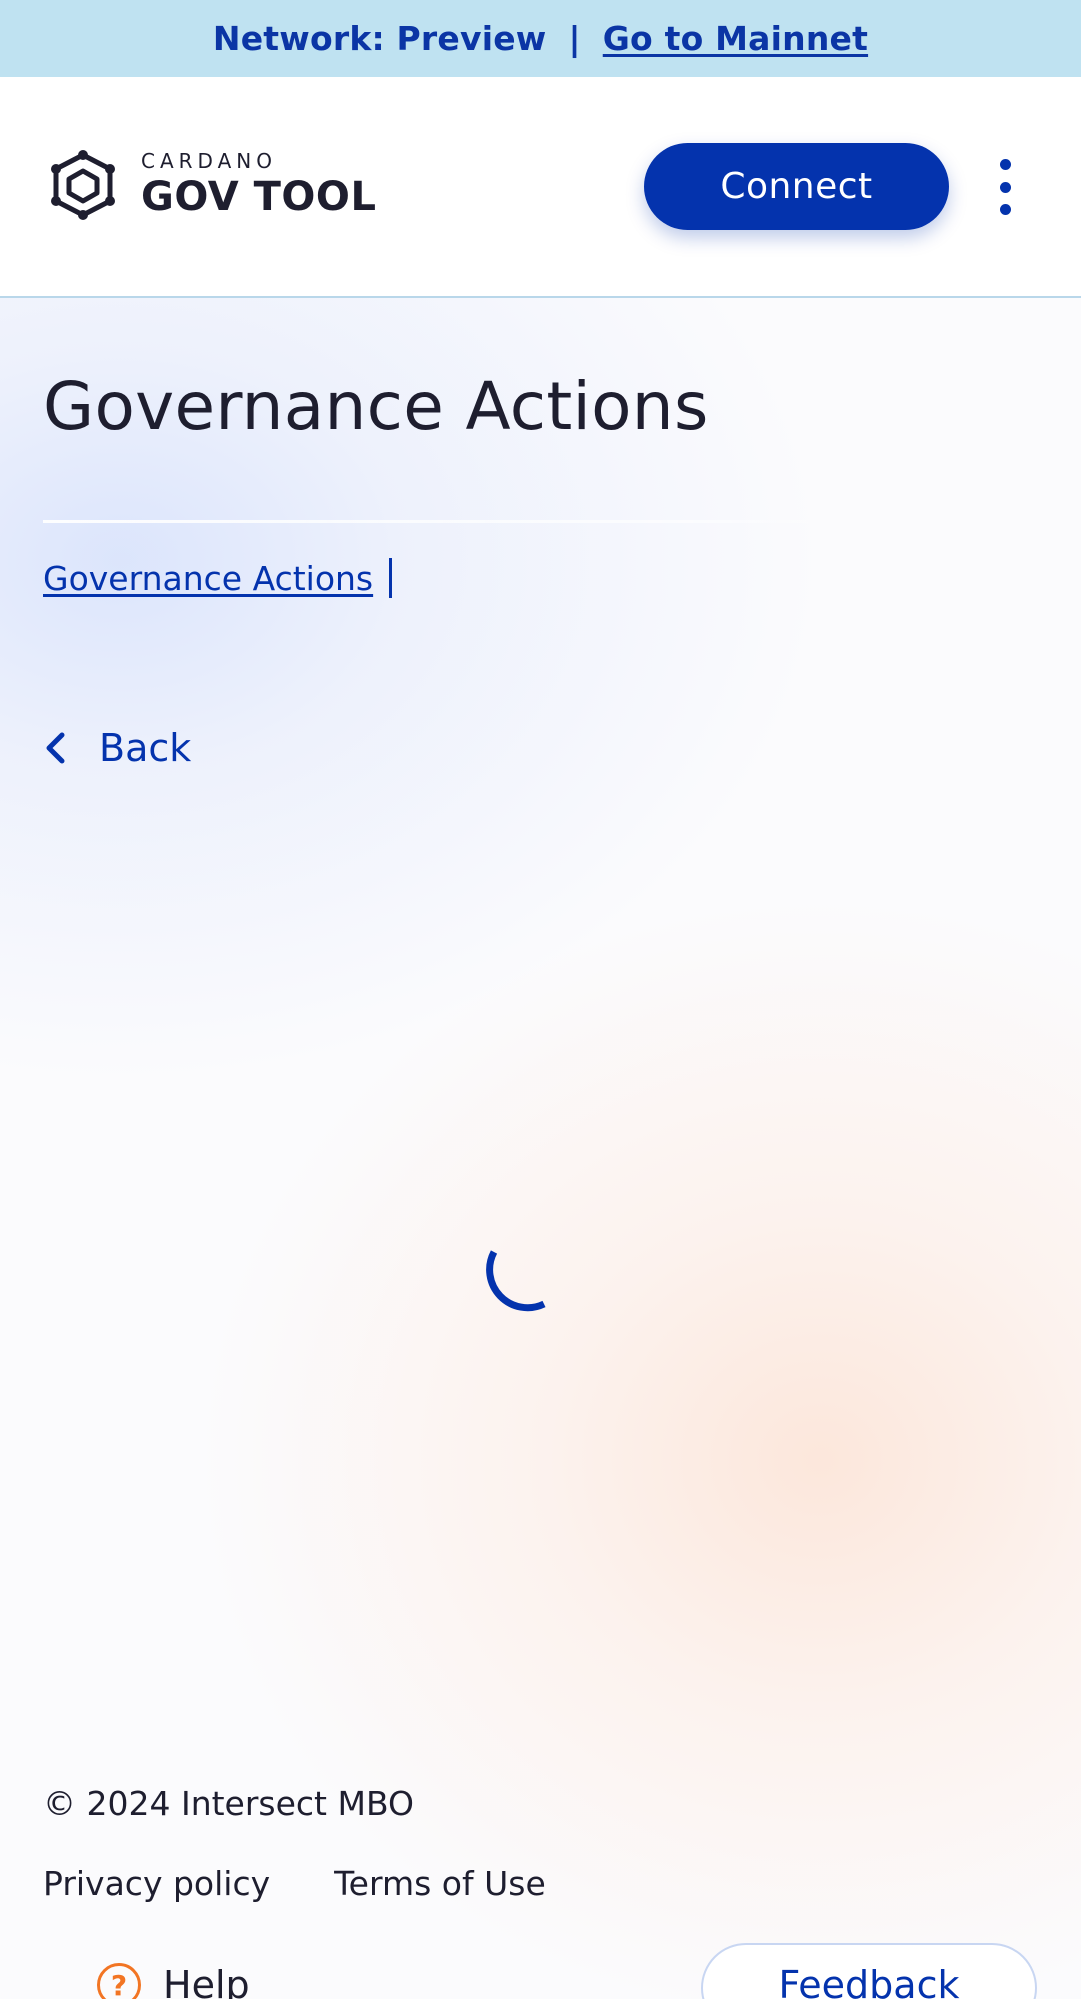 This screenshot has width=1081, height=1999. I want to click on connect-button: Connect, so click(796, 186).